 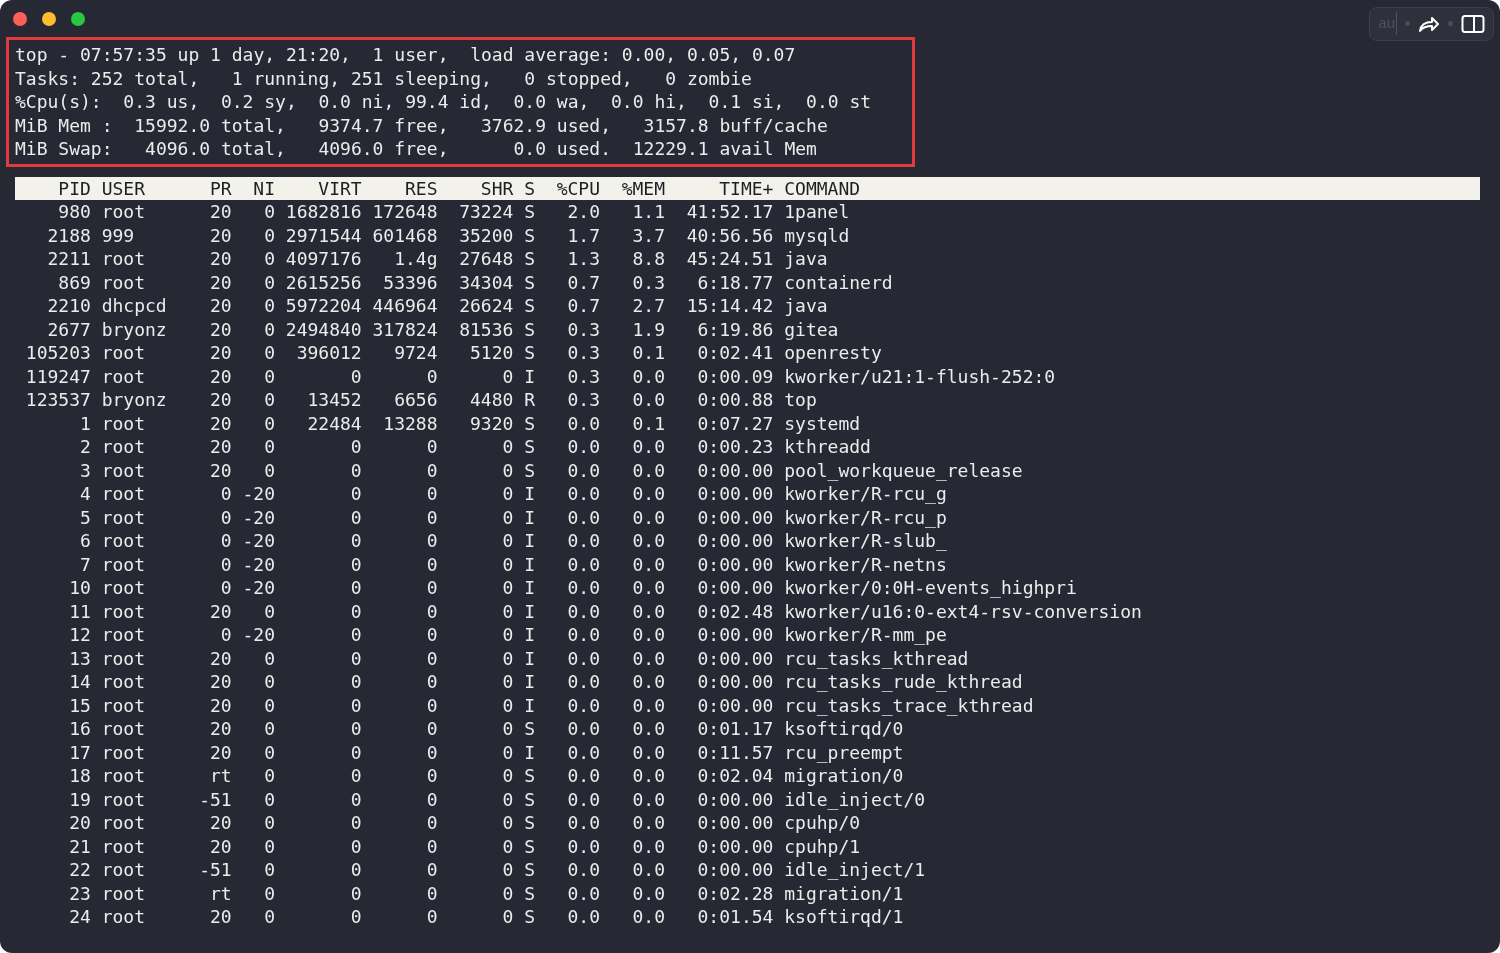 What do you see at coordinates (405, 235) in the screenshot?
I see `table-cell-text: 601468` at bounding box center [405, 235].